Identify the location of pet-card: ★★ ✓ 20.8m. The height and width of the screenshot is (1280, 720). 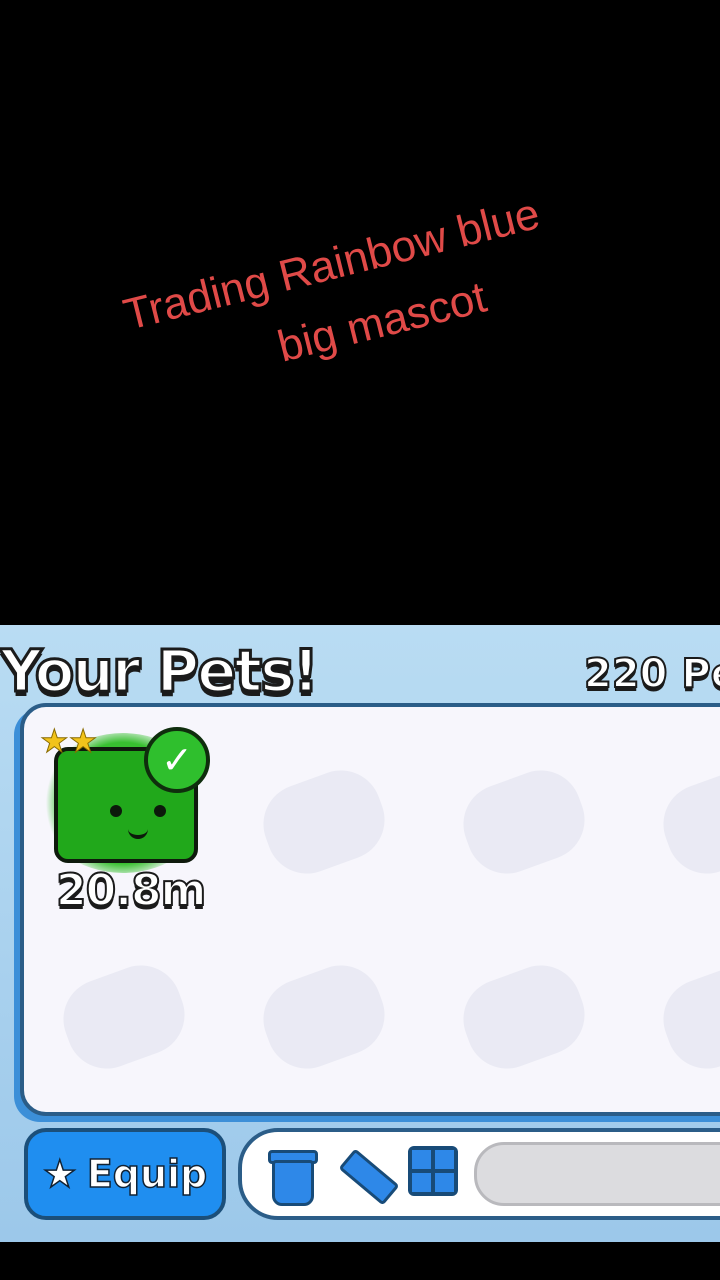
(131, 825).